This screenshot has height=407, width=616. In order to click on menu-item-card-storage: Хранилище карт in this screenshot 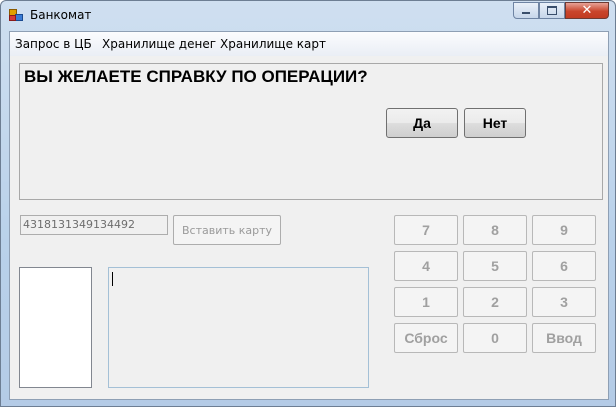, I will do `click(273, 44)`.